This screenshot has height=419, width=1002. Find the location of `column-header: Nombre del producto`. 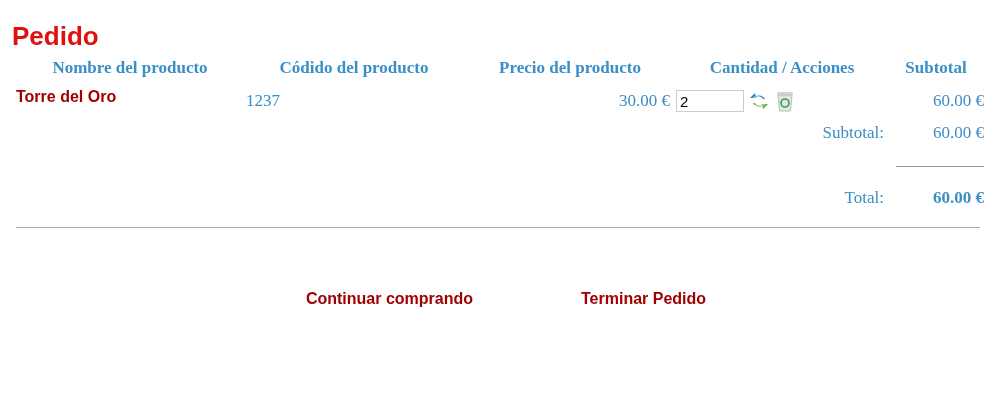

column-header: Nombre del producto is located at coordinates (130, 68).